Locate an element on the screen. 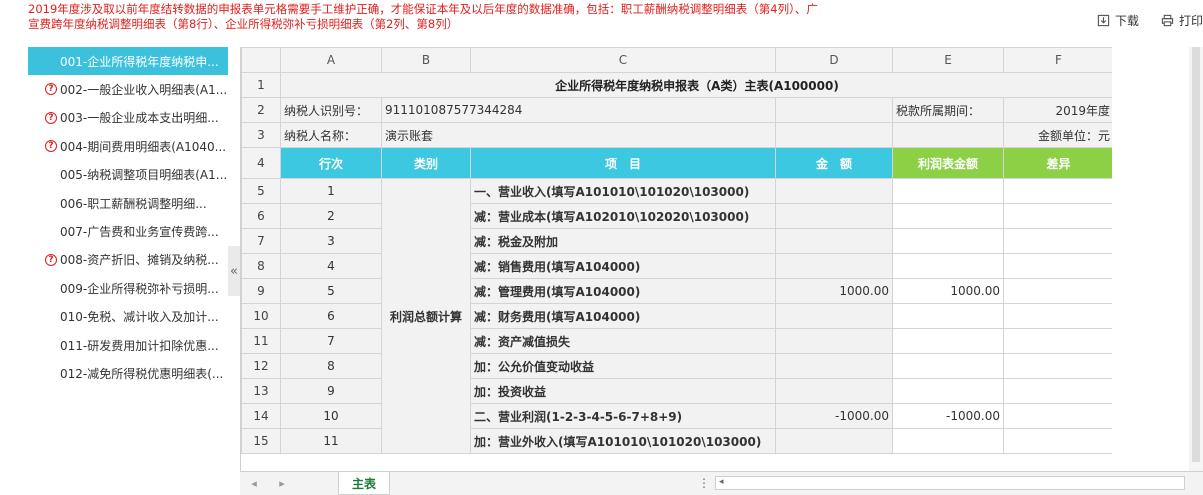  vertical-scrollbar is located at coordinates (1196, 259).